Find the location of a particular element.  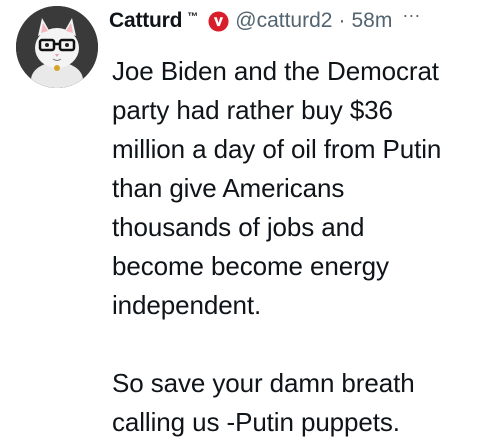

trademark-symbol: ™ is located at coordinates (193, 17).